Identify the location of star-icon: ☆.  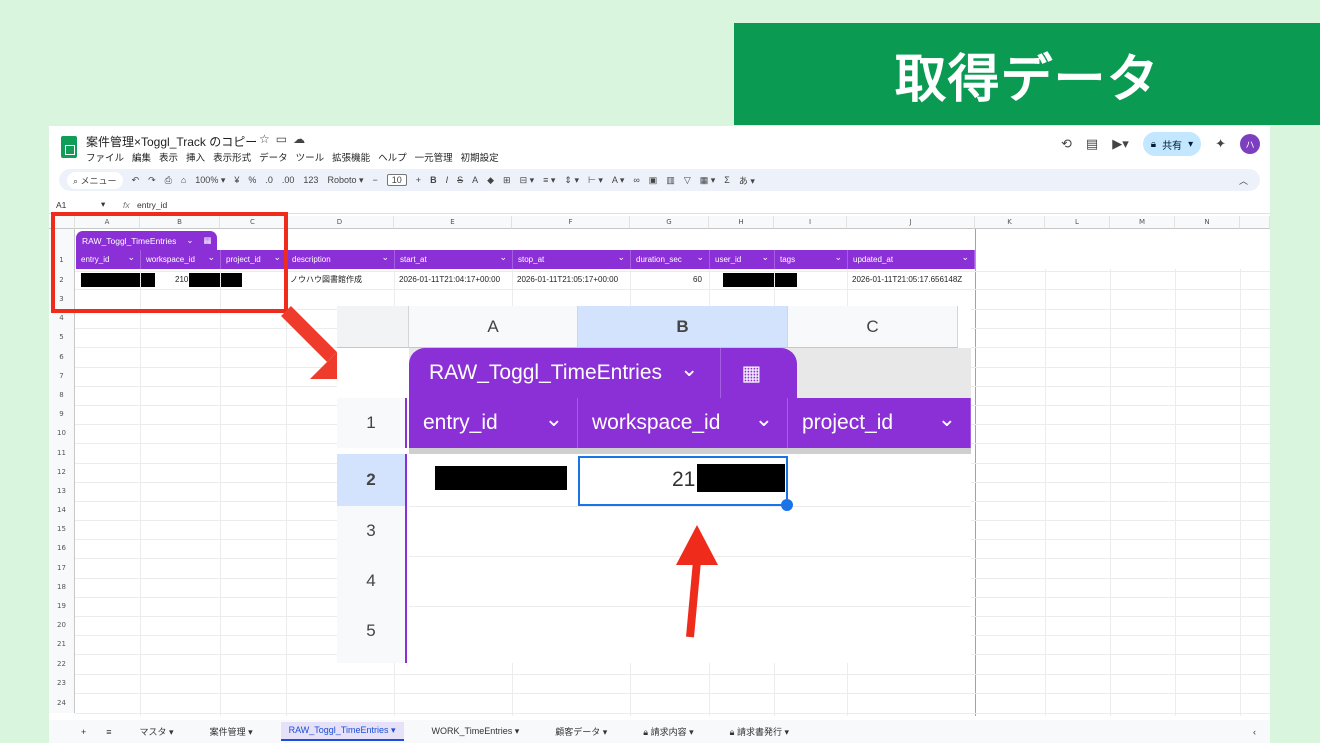
(267, 139).